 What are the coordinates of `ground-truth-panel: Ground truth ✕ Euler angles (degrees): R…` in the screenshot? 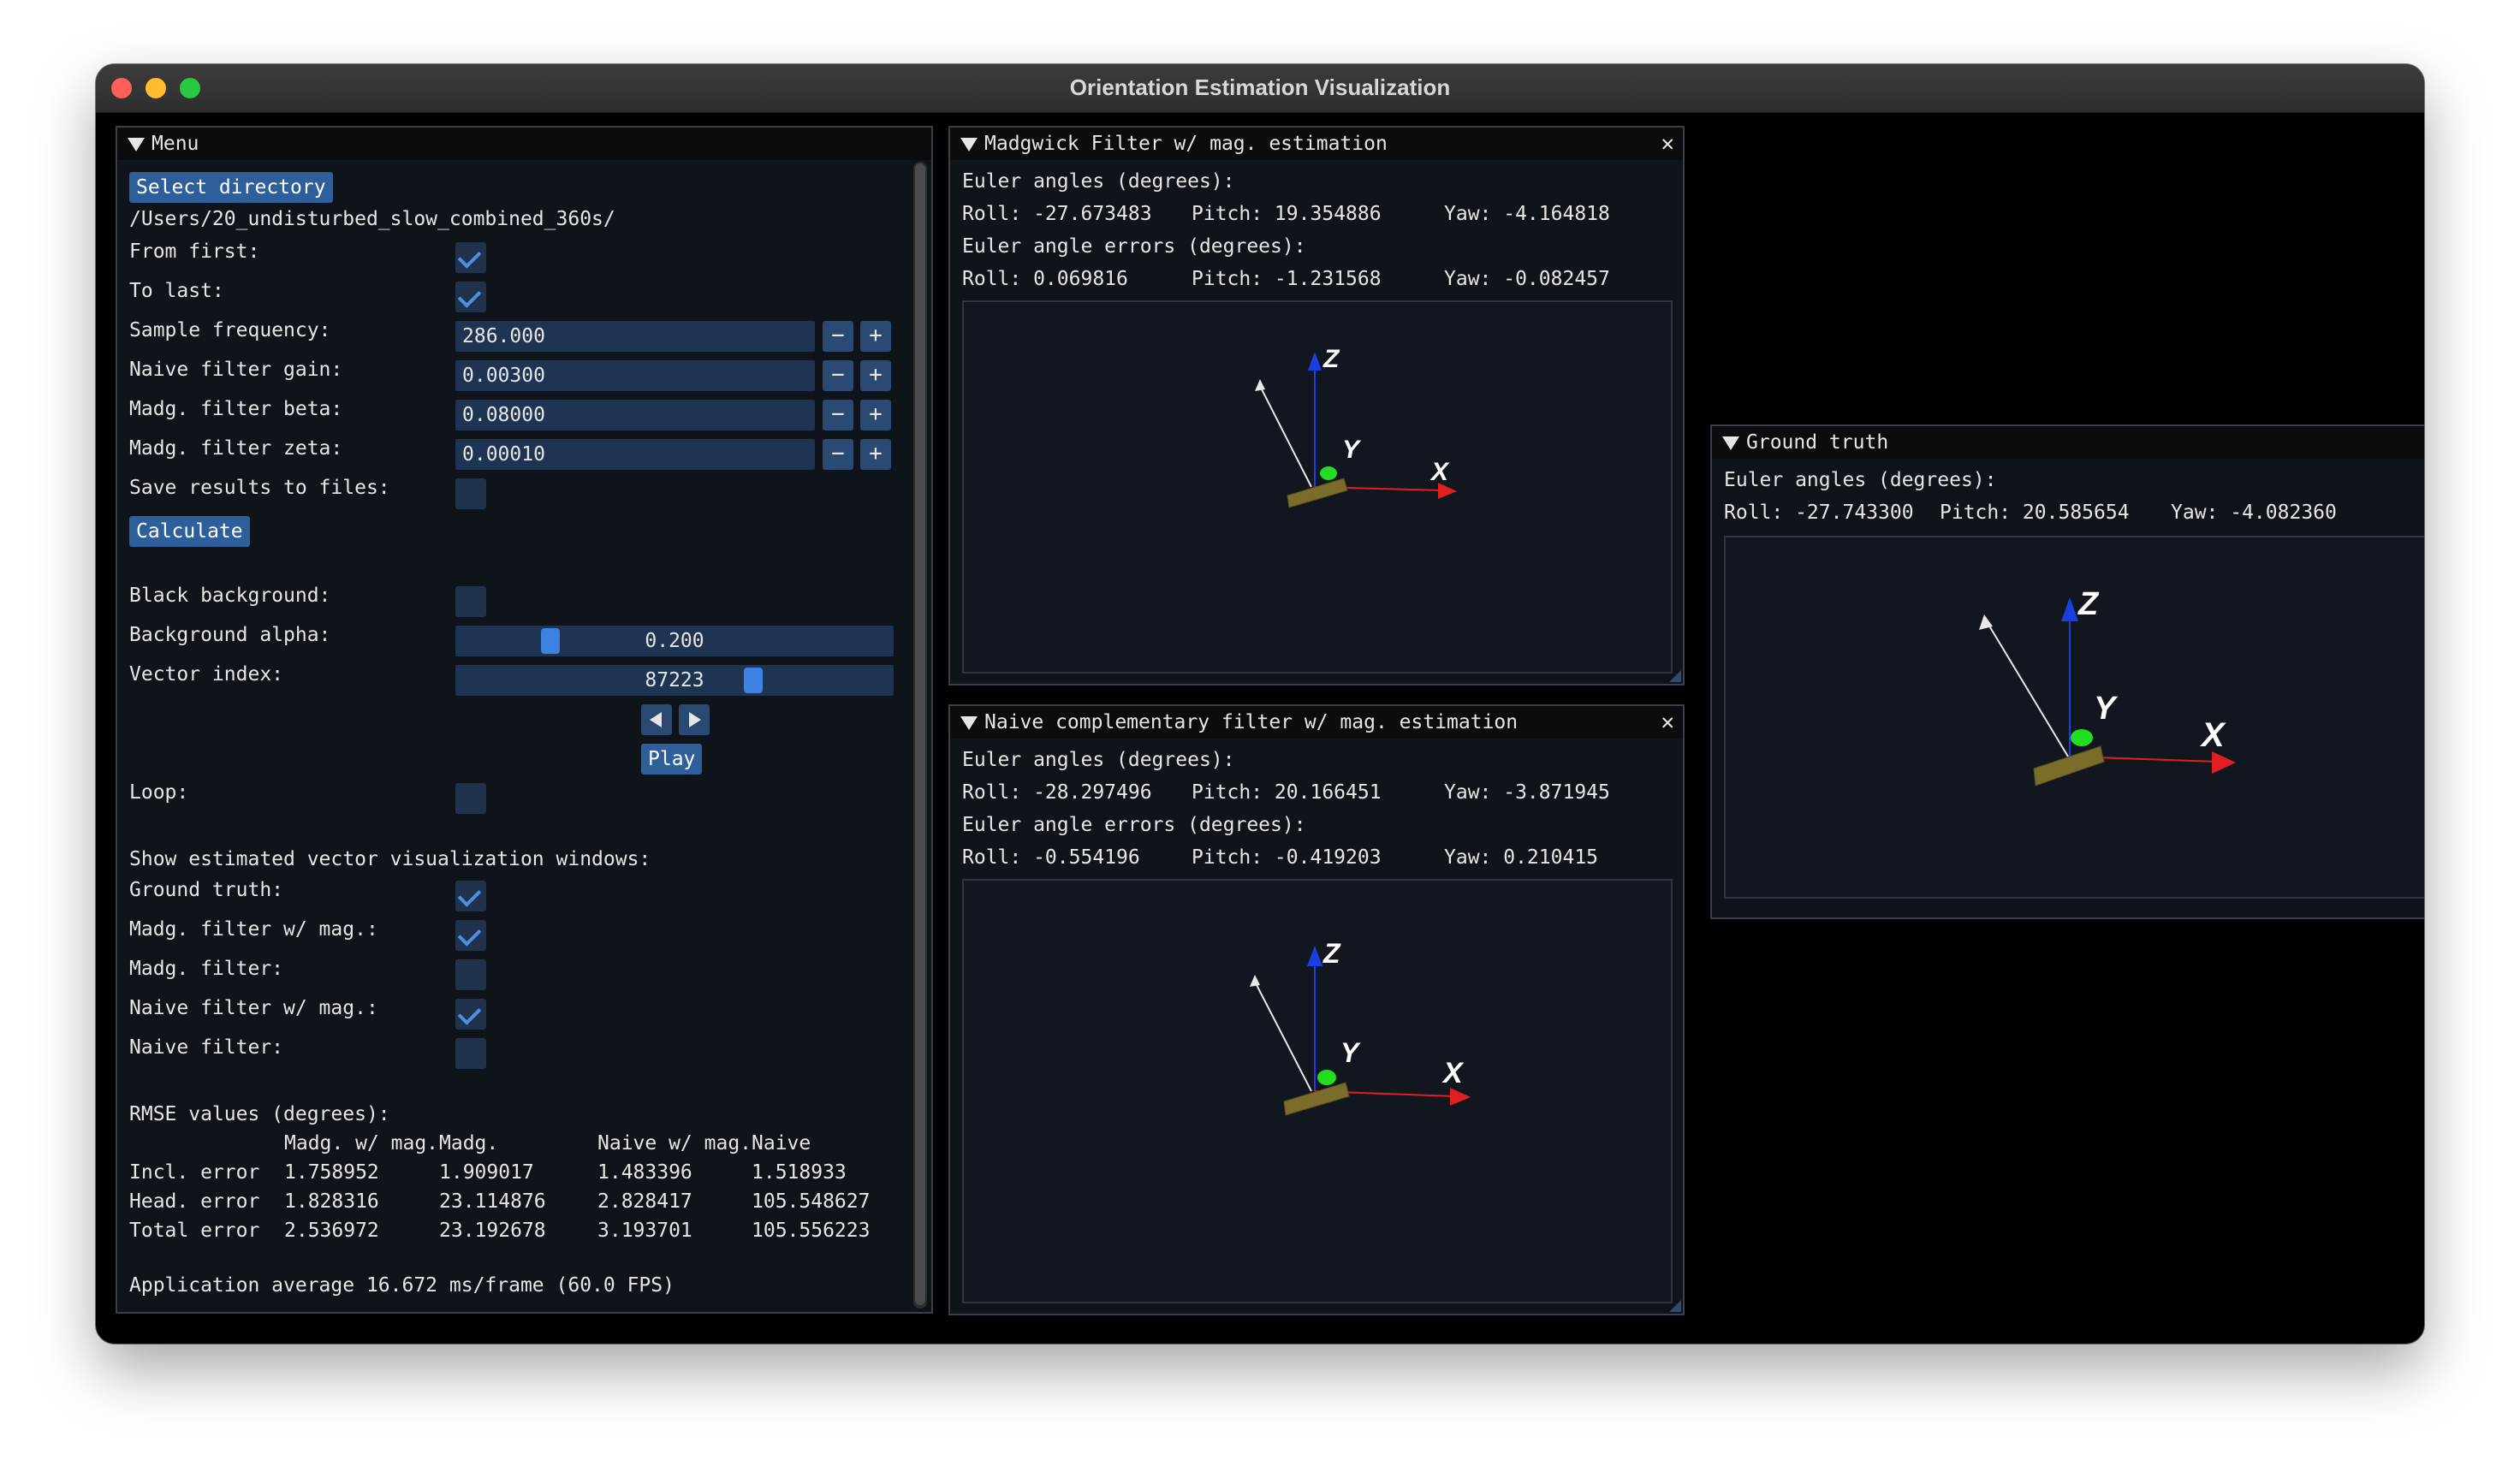 It's located at (2067, 671).